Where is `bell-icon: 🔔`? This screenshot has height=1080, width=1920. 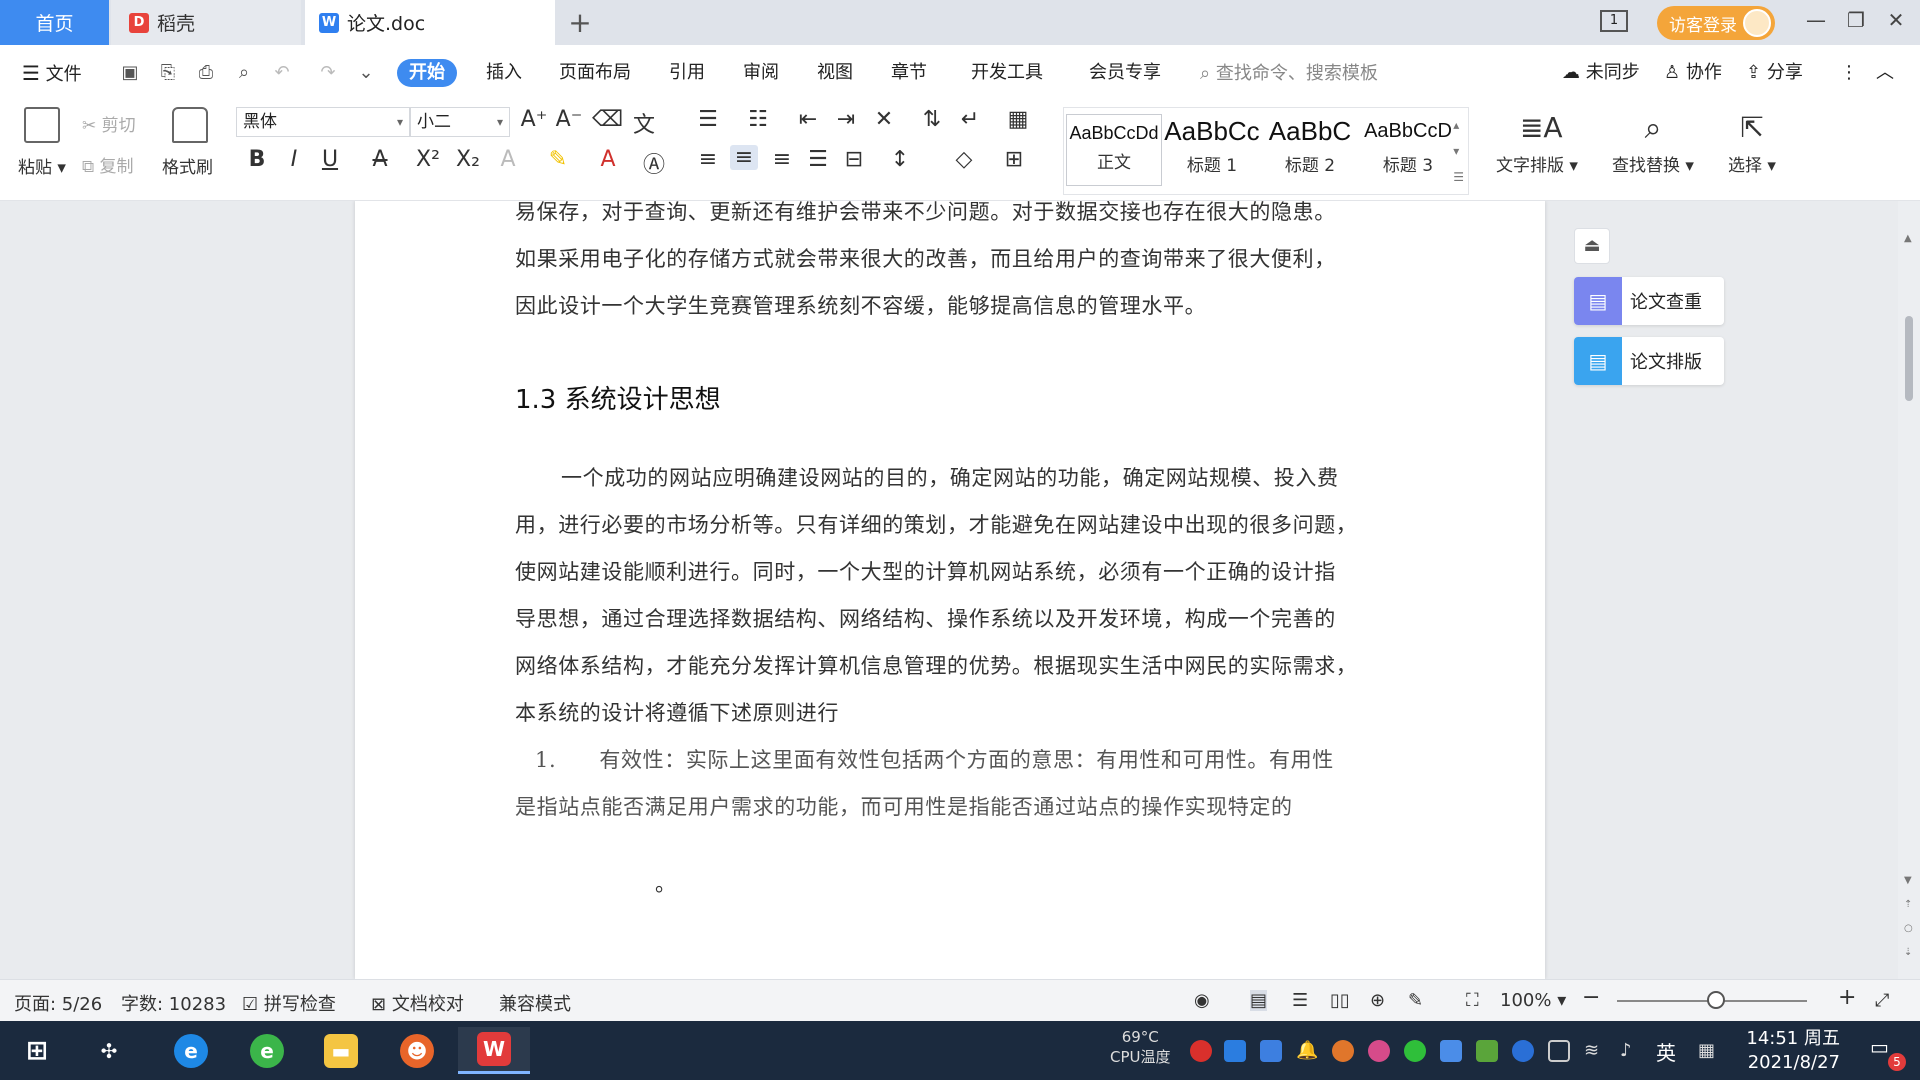
bell-icon: 🔔 is located at coordinates (1307, 1051).